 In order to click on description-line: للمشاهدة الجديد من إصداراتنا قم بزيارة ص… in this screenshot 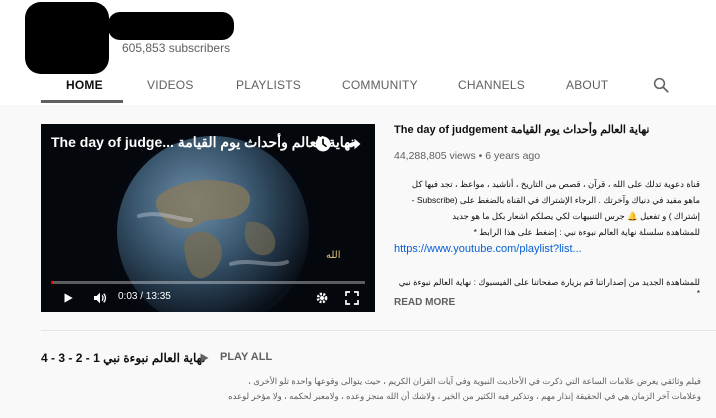, I will do `click(549, 287)`.